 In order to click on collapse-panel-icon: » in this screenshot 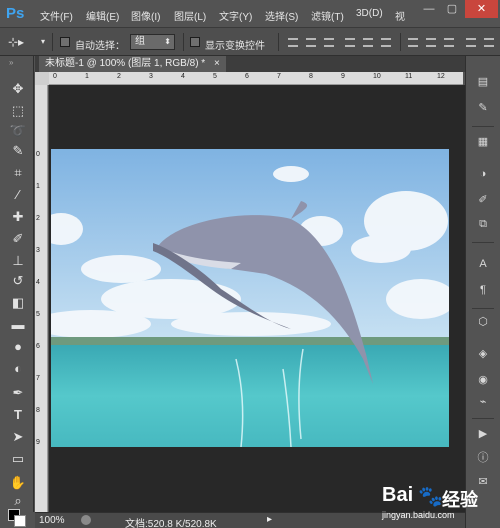, I will do `click(11, 62)`.